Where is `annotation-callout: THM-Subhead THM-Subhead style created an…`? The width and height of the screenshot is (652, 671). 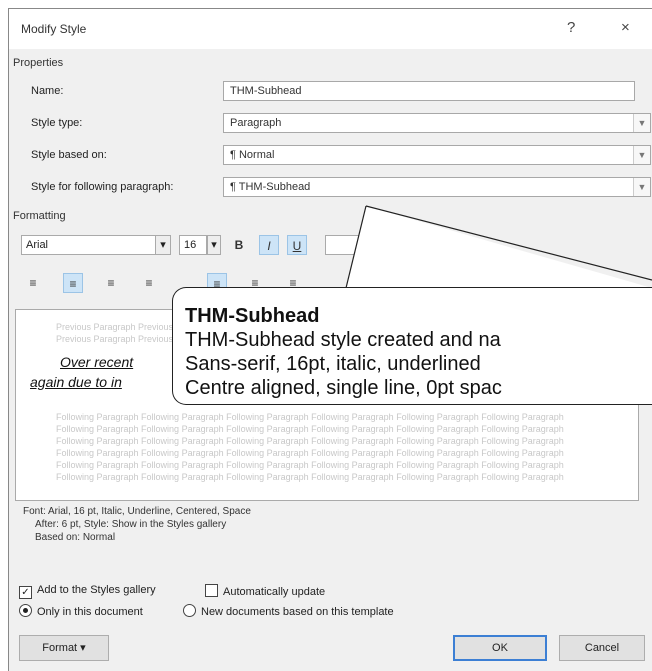
annotation-callout: THM-Subhead THM-Subhead style created an… is located at coordinates (412, 346).